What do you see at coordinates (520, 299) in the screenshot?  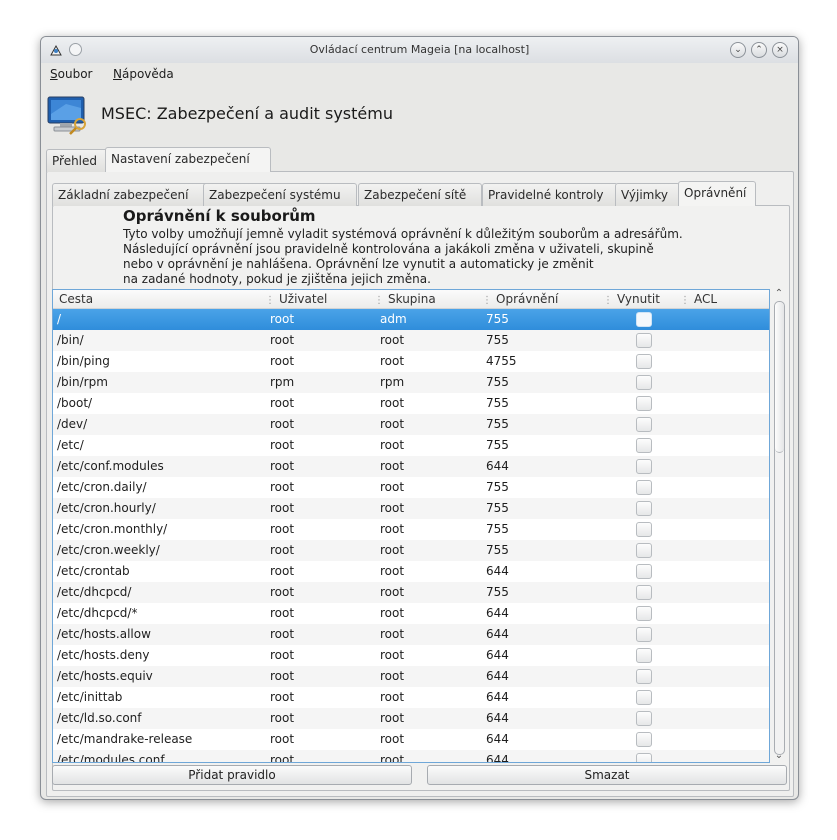 I see `column-header-permissions: ⋮ Oprávnění` at bounding box center [520, 299].